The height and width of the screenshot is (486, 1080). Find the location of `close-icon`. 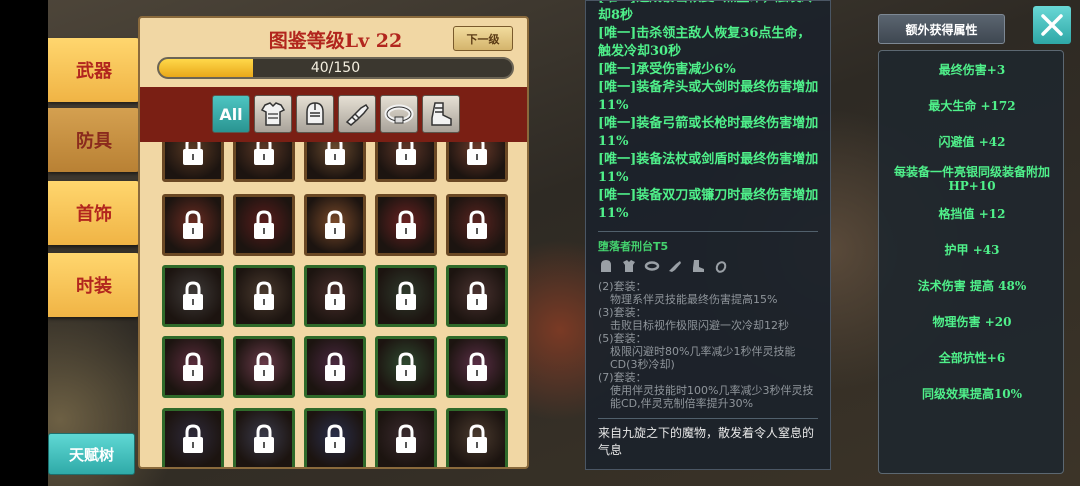

close-icon is located at coordinates (1052, 25).